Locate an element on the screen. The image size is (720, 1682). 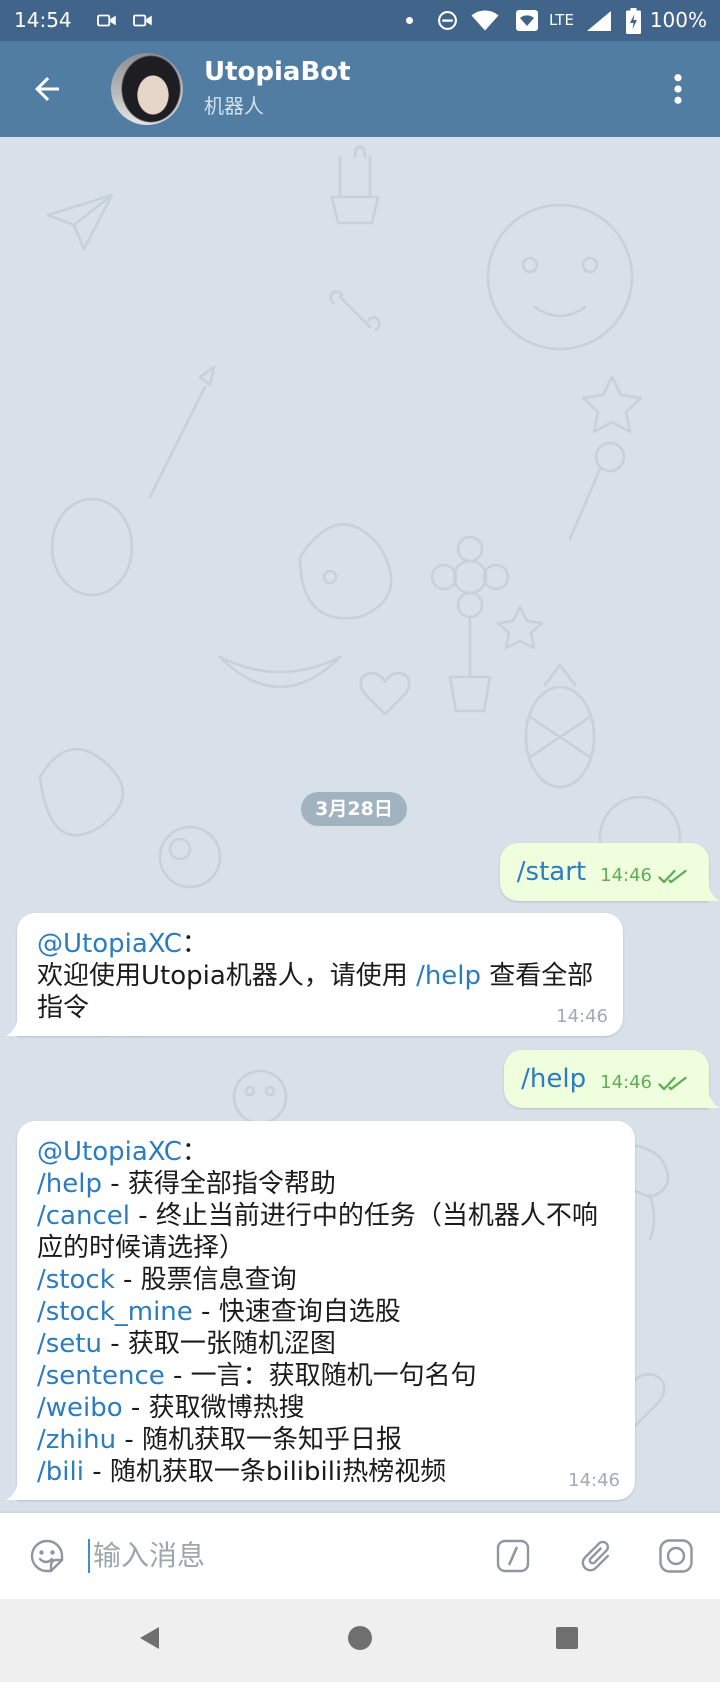
command-description: - 一言：获取随机一句名句 is located at coordinates (320, 1376).